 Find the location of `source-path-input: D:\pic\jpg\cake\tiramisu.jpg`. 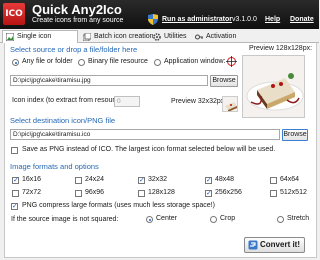

source-path-input: D:\pic\jpg\cake\tiramisu.jpg is located at coordinates (109, 80).